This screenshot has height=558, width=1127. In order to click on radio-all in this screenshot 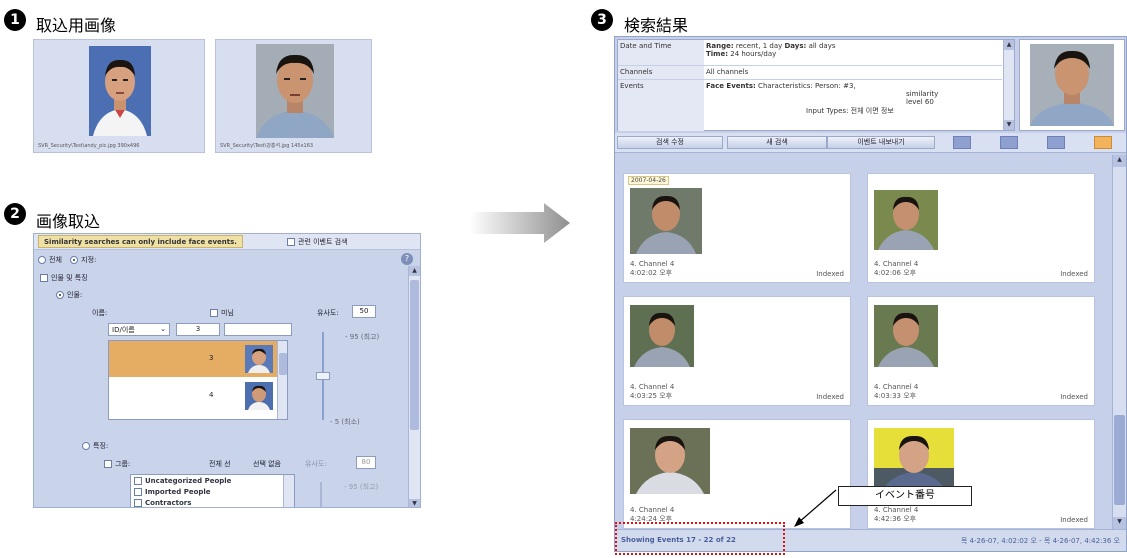, I will do `click(42, 260)`.